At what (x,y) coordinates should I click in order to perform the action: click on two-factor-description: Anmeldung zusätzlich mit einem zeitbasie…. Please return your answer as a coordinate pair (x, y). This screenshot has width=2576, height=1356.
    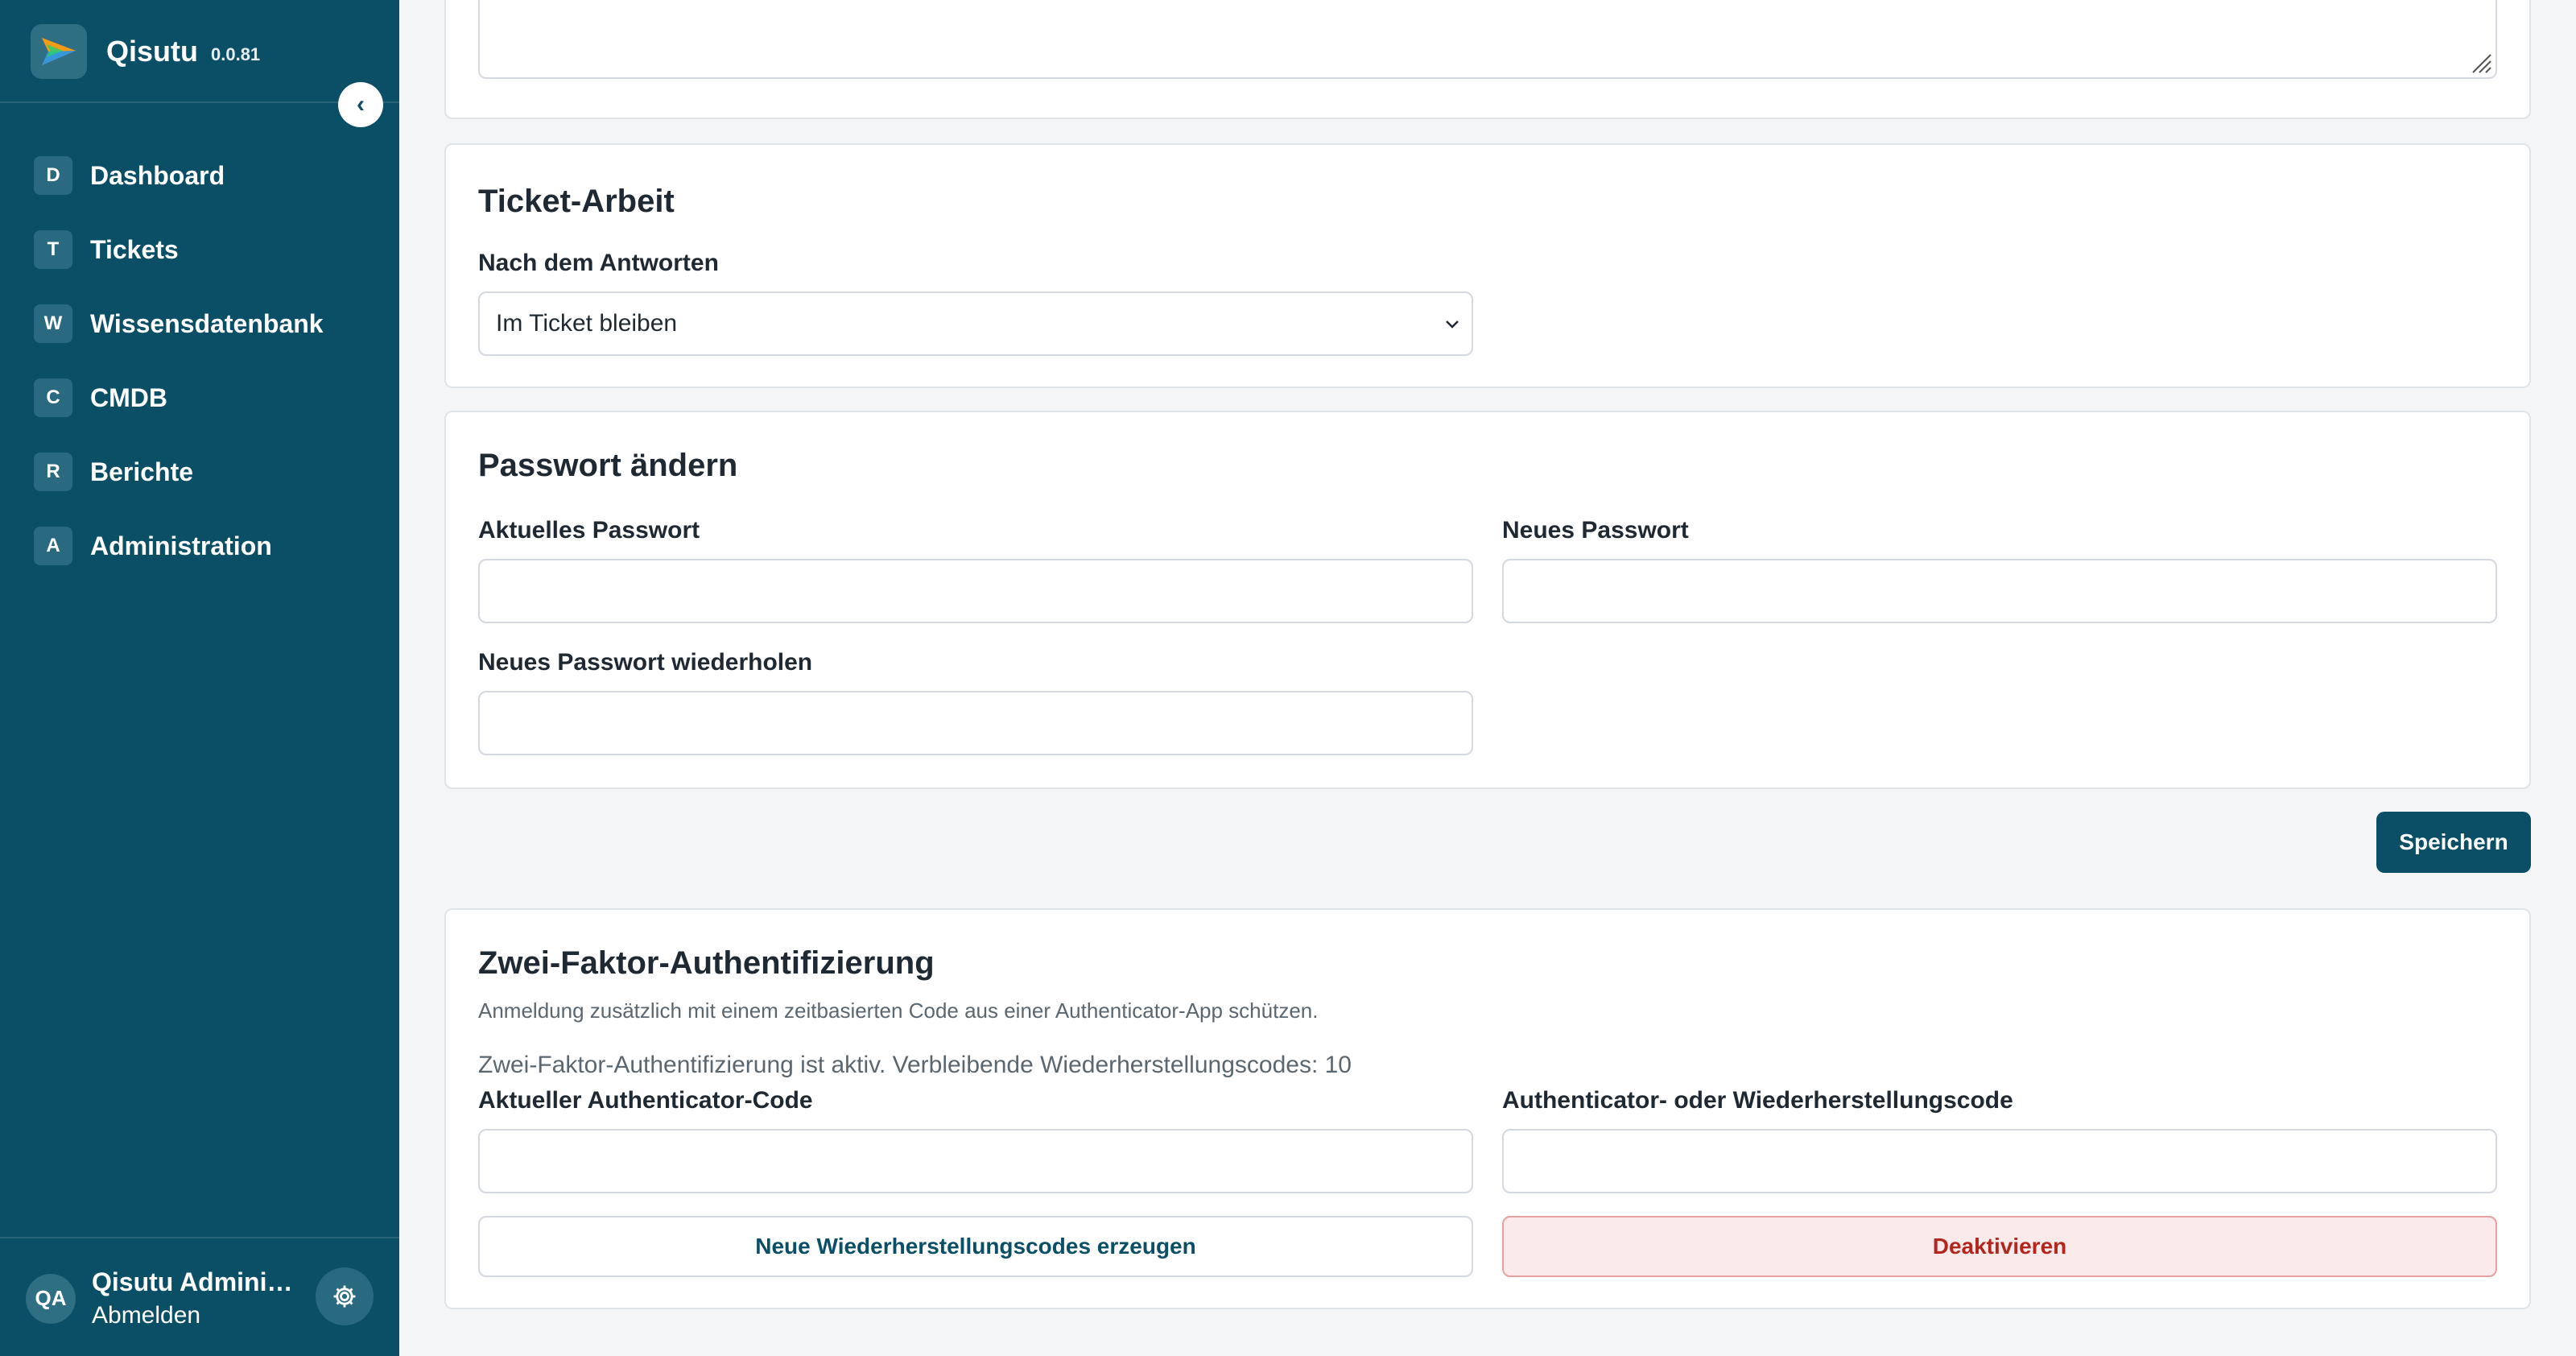
    Looking at the image, I should click on (898, 1010).